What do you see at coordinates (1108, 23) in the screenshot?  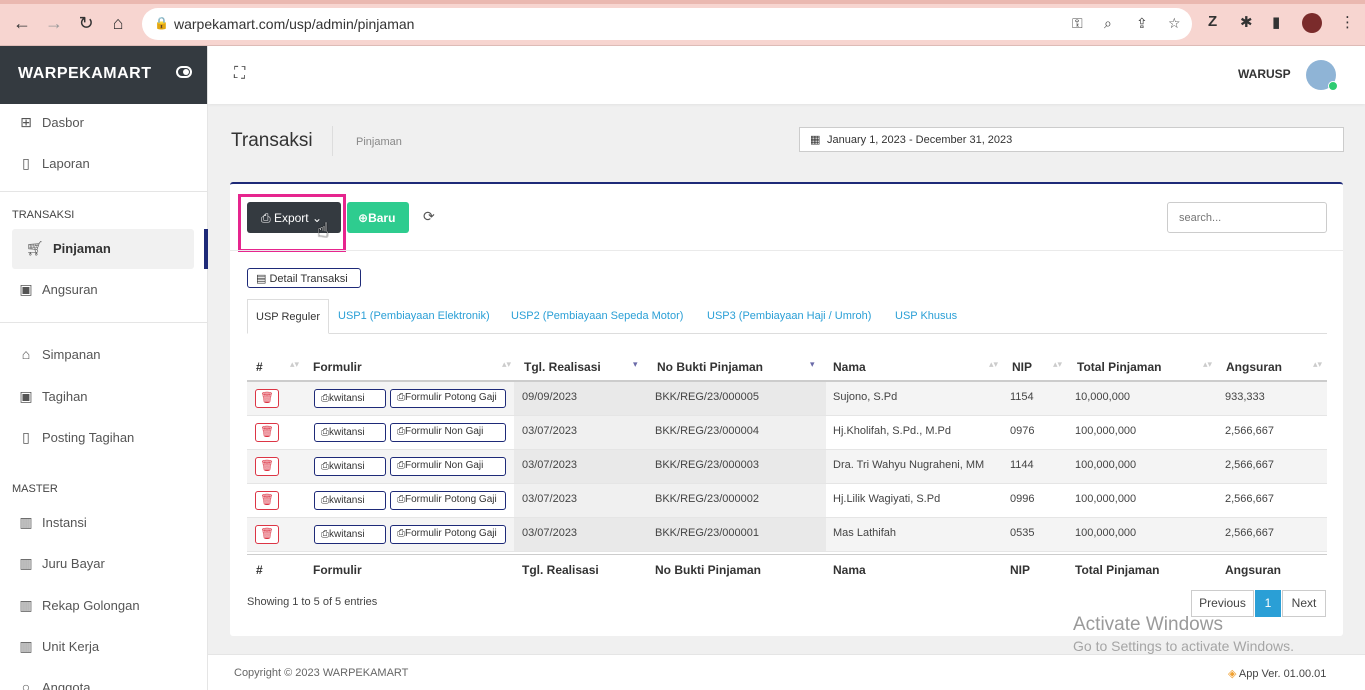 I see `zoom-icon: ⌕` at bounding box center [1108, 23].